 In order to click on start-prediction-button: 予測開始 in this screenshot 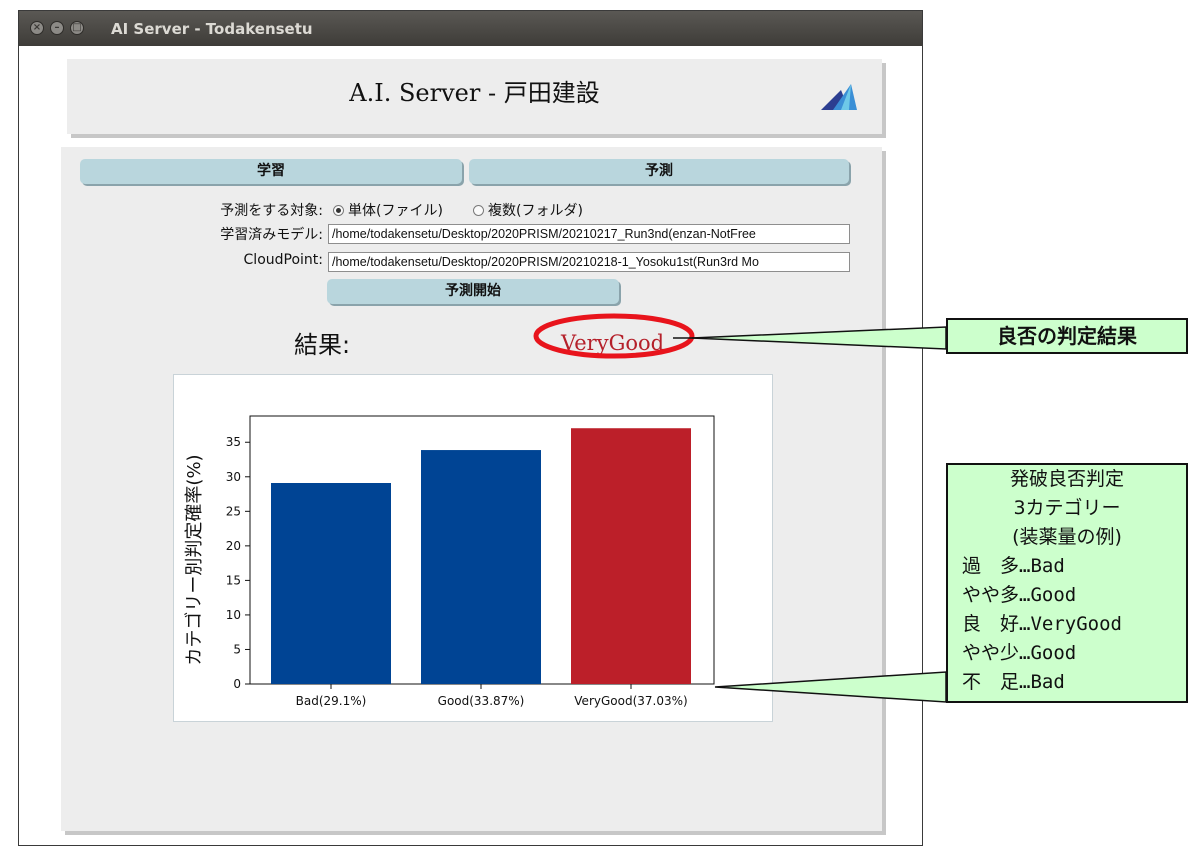, I will do `click(473, 291)`.